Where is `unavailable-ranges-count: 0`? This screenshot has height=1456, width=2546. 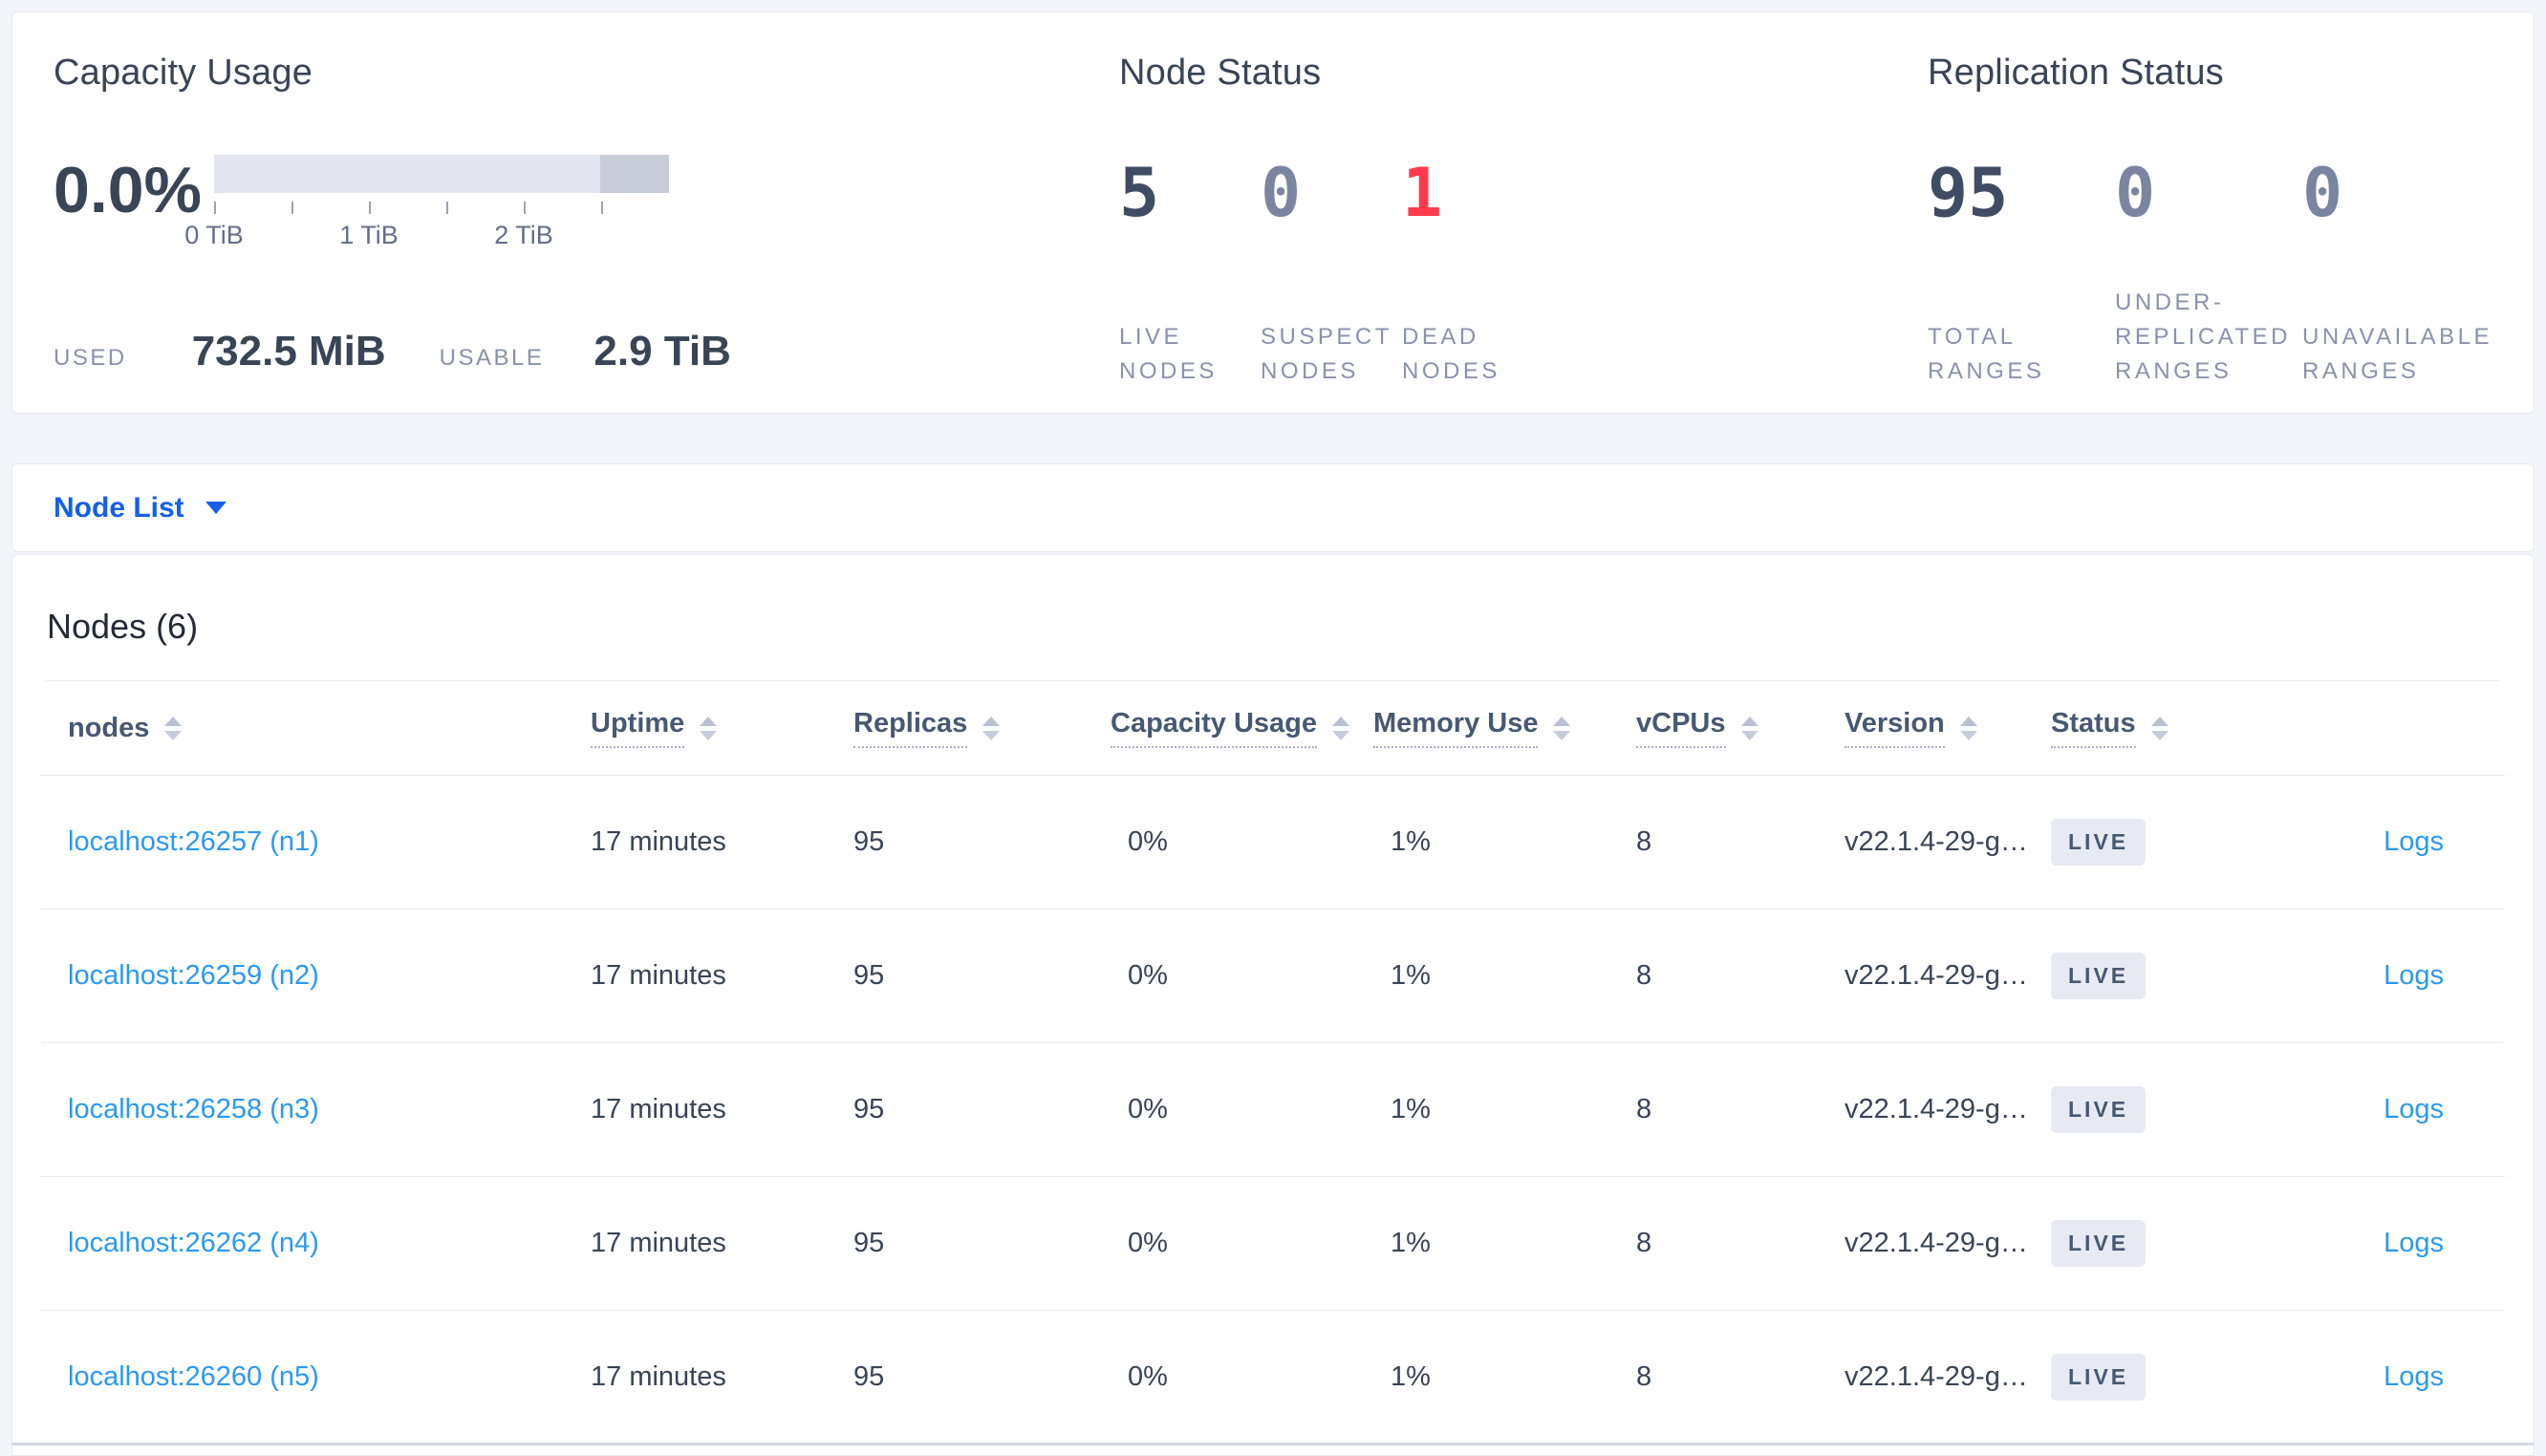
unavailable-ranges-count: 0 is located at coordinates (2322, 193).